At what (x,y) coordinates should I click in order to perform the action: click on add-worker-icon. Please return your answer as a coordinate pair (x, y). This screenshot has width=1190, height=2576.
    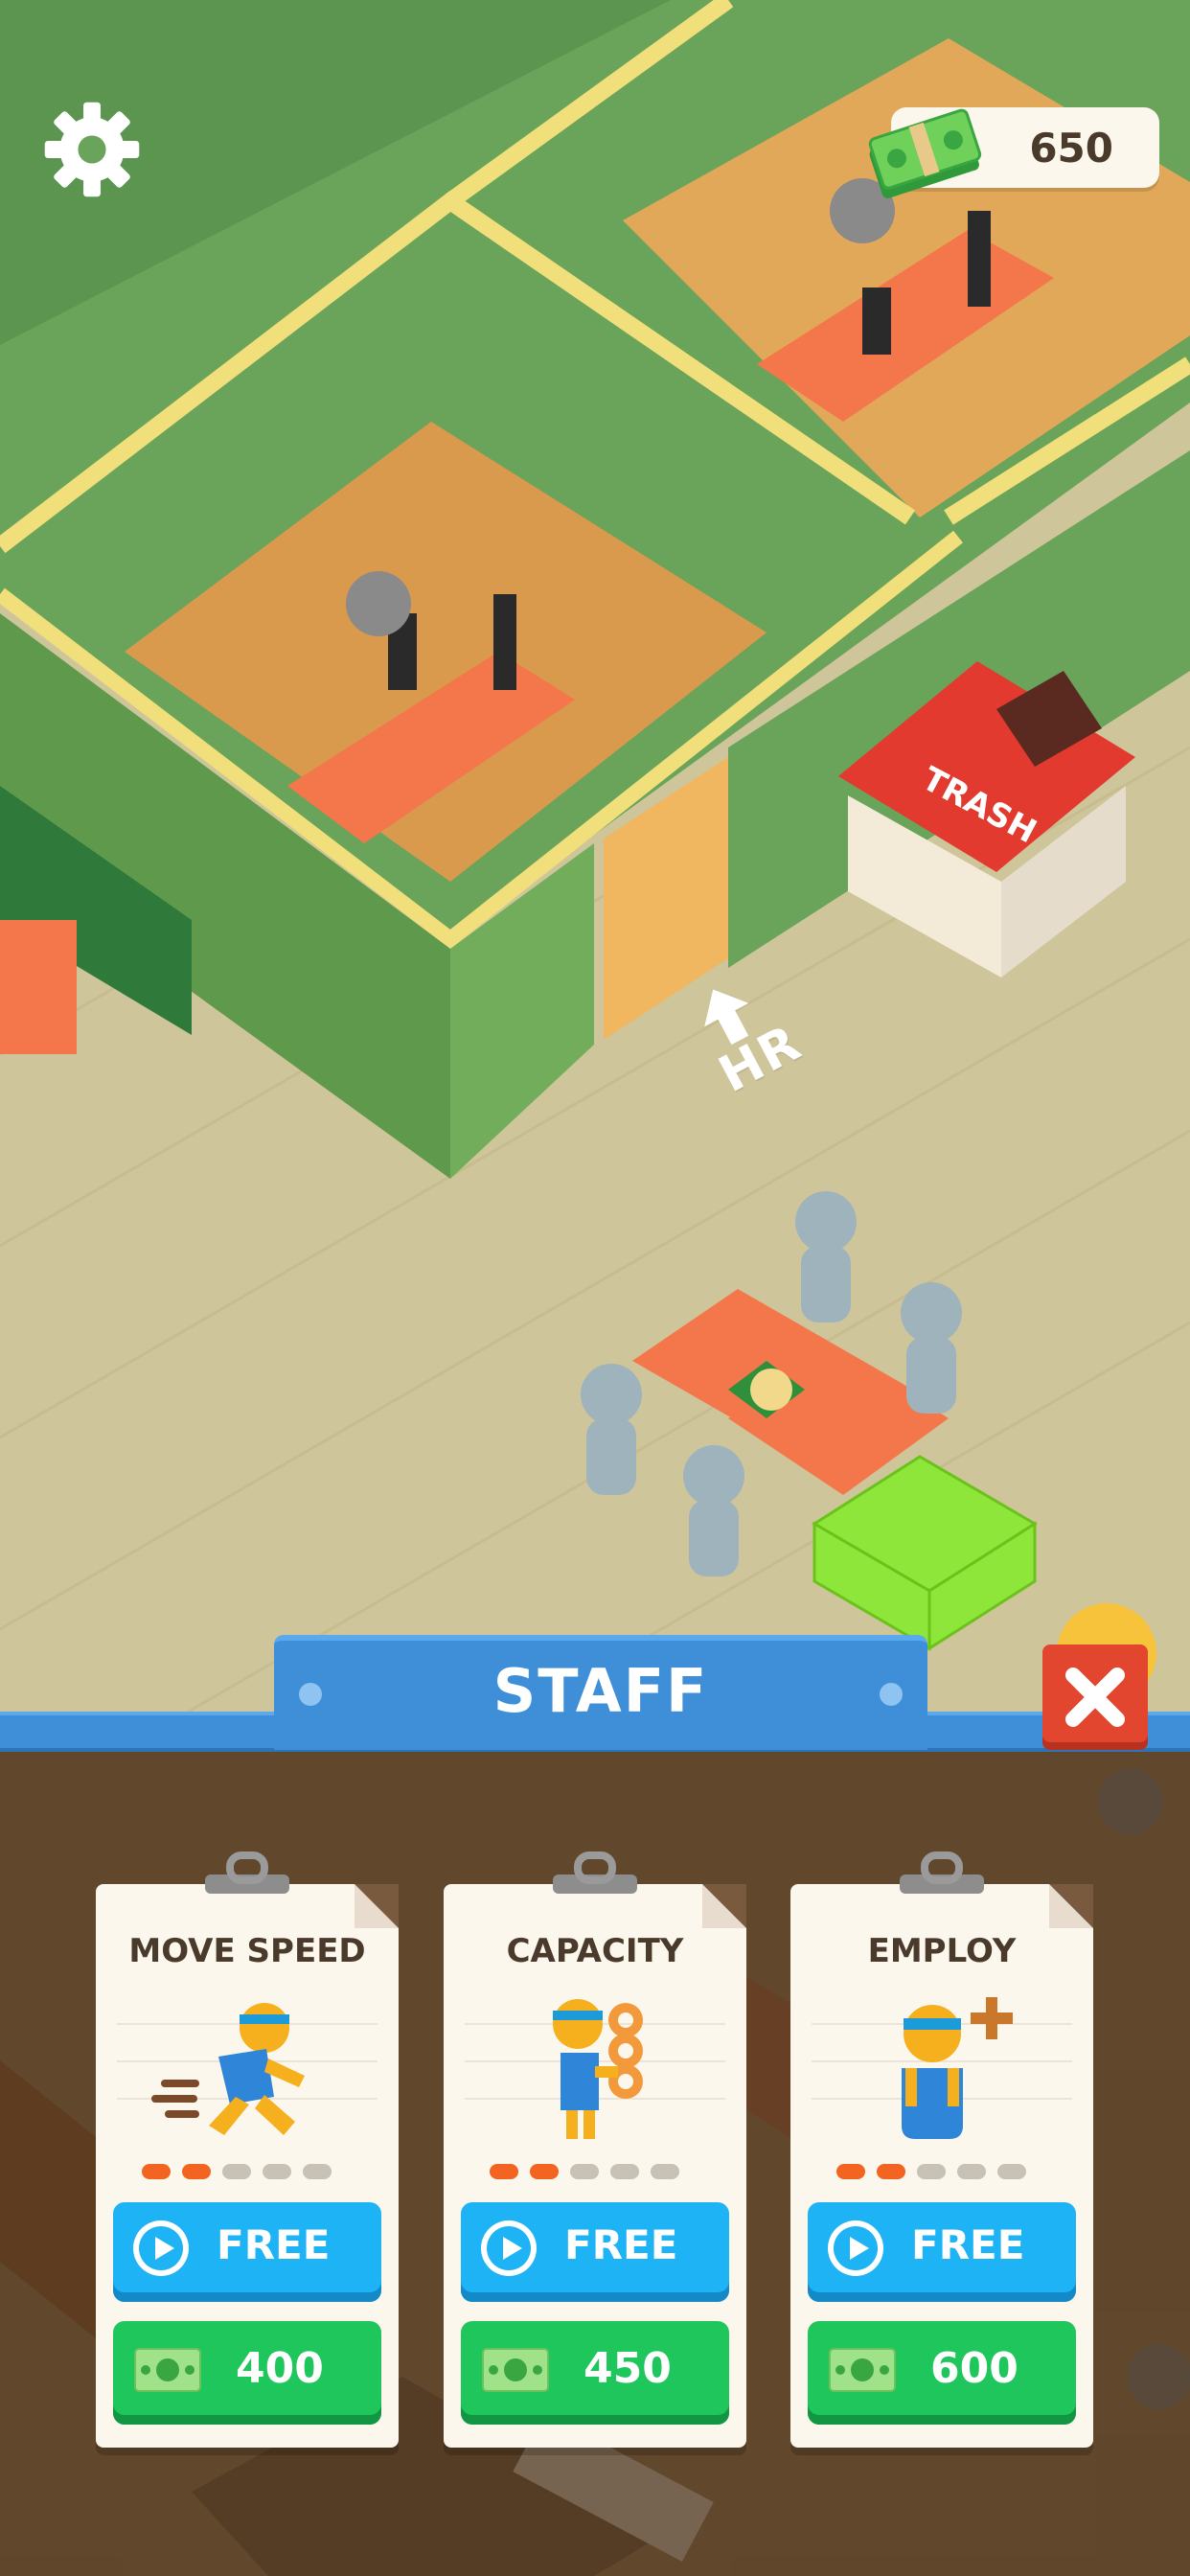
    Looking at the image, I should click on (942, 2068).